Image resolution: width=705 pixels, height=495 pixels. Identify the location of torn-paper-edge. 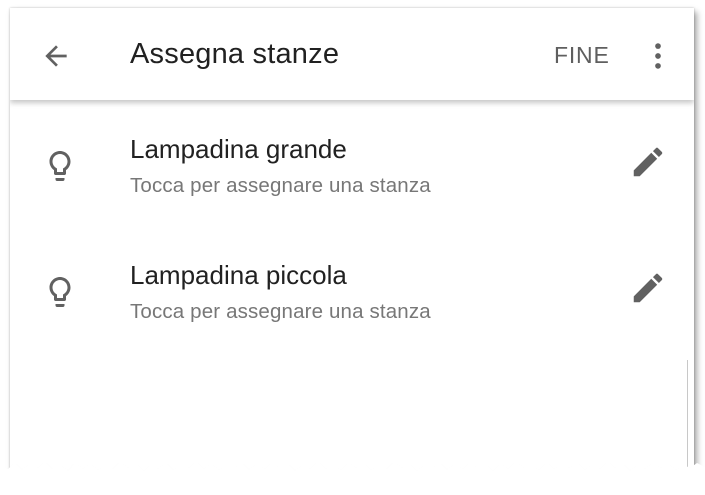
(352, 478).